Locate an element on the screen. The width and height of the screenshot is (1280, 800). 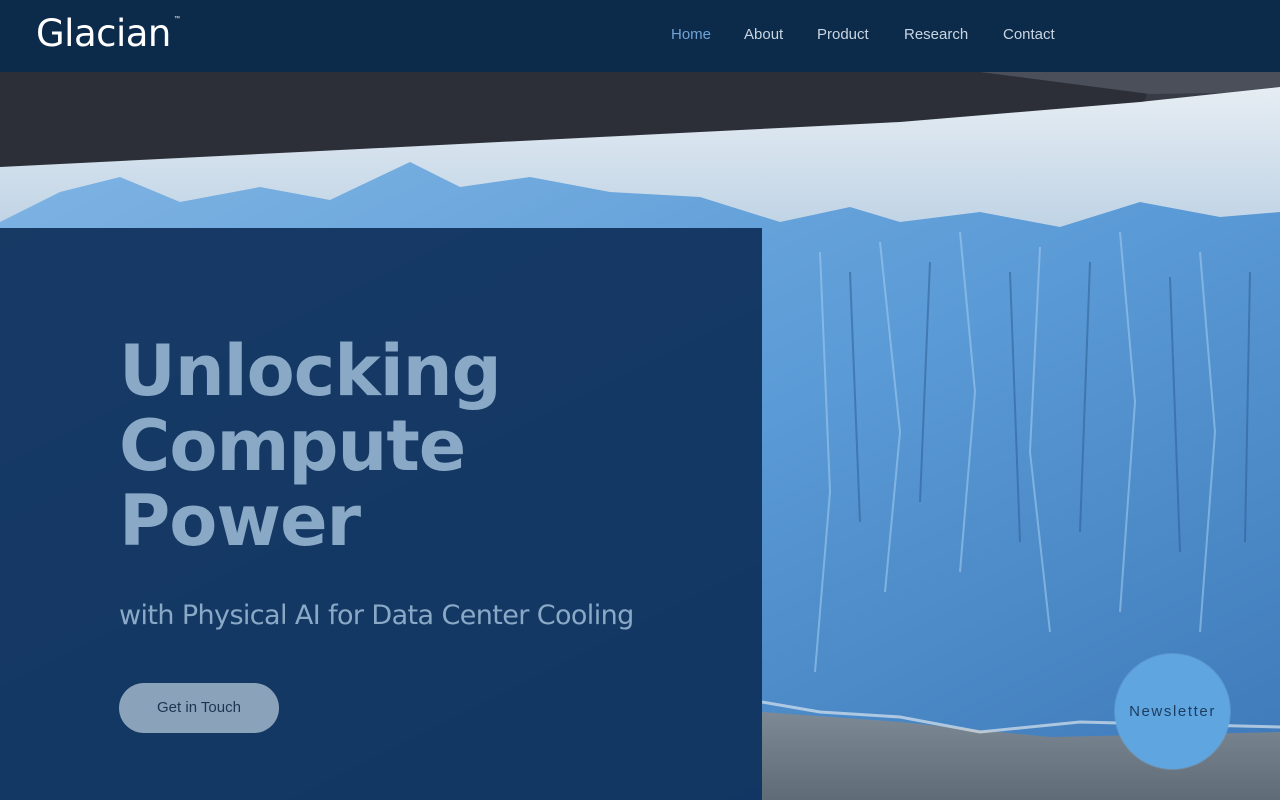
brand-logo: Glacian is located at coordinates (103, 34).